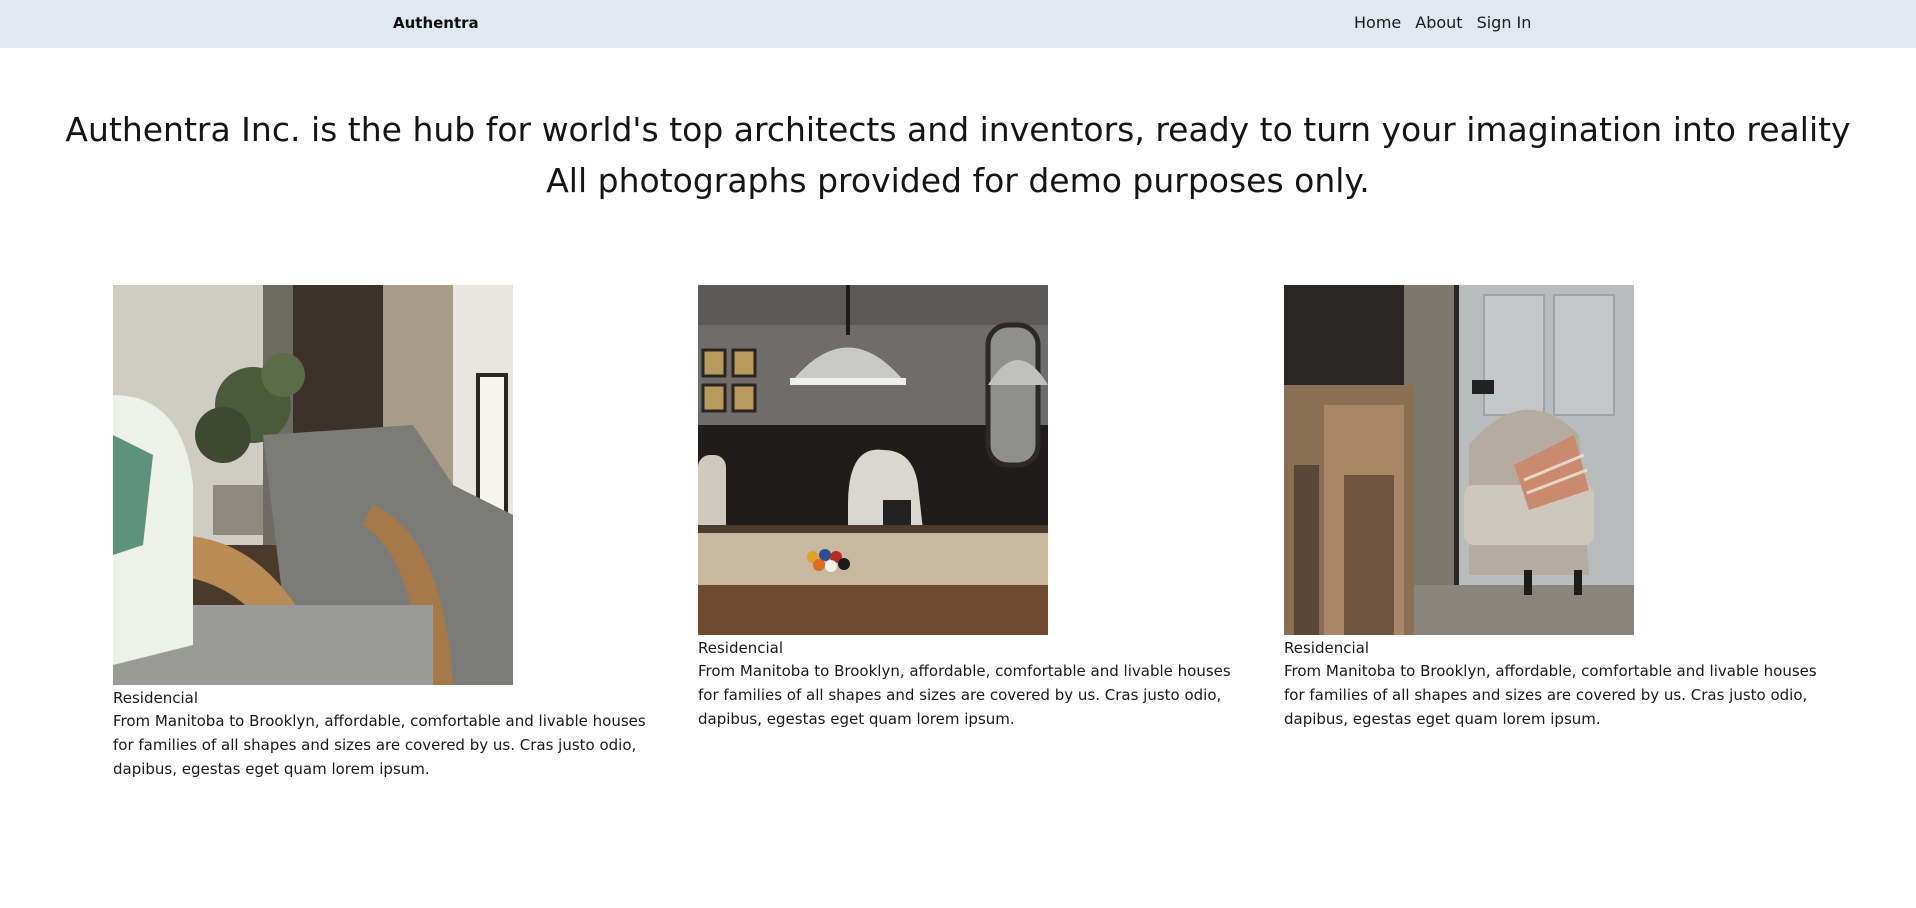 This screenshot has height=908, width=1916. Describe the element at coordinates (385, 485) in the screenshot. I see `card-photo-armchair-plant` at that location.